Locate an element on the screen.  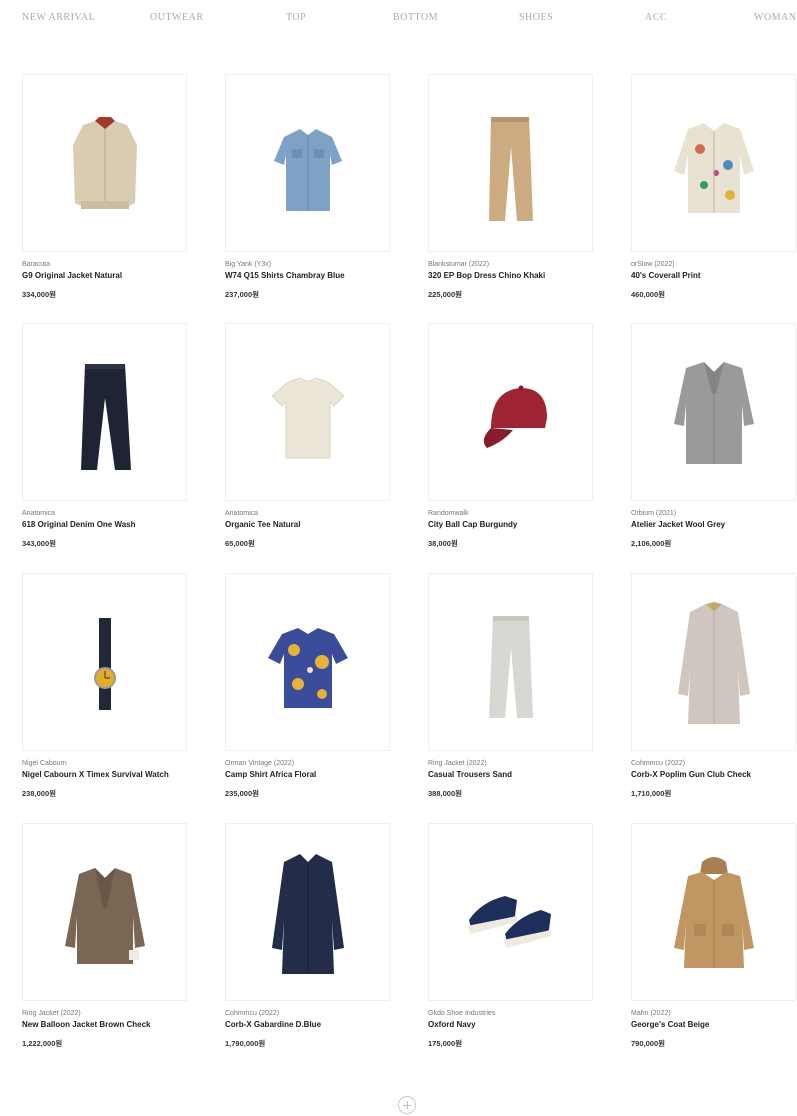
sneakers-icon is located at coordinates (509, 922).